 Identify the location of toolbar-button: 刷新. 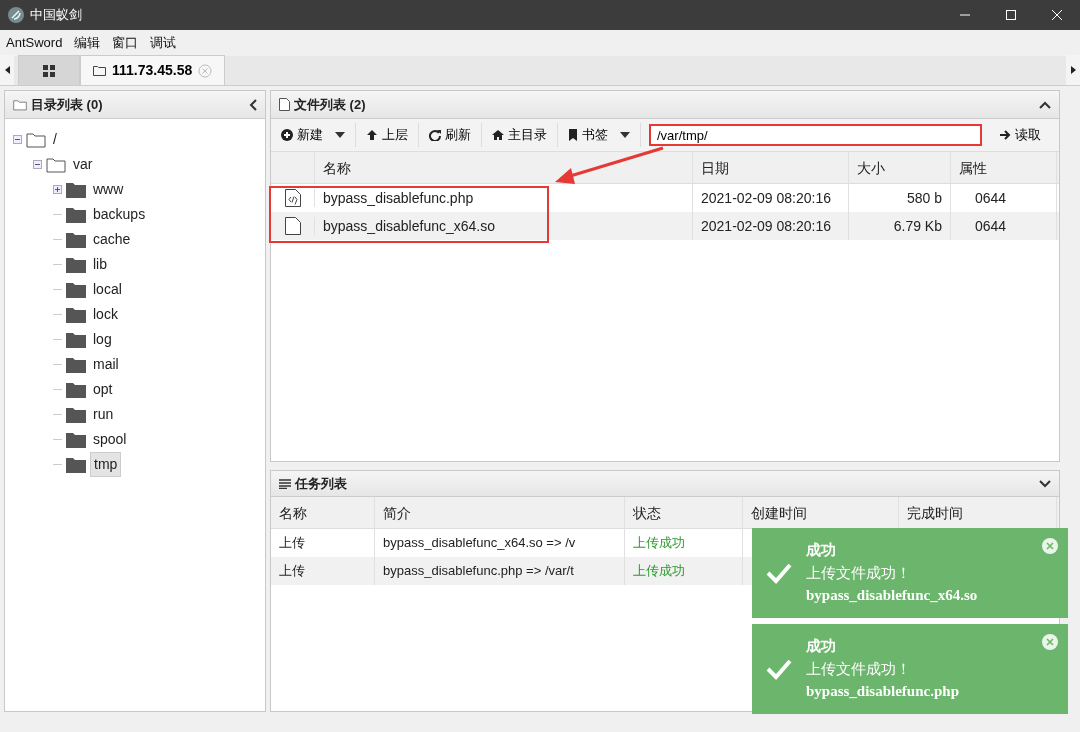
(450, 135).